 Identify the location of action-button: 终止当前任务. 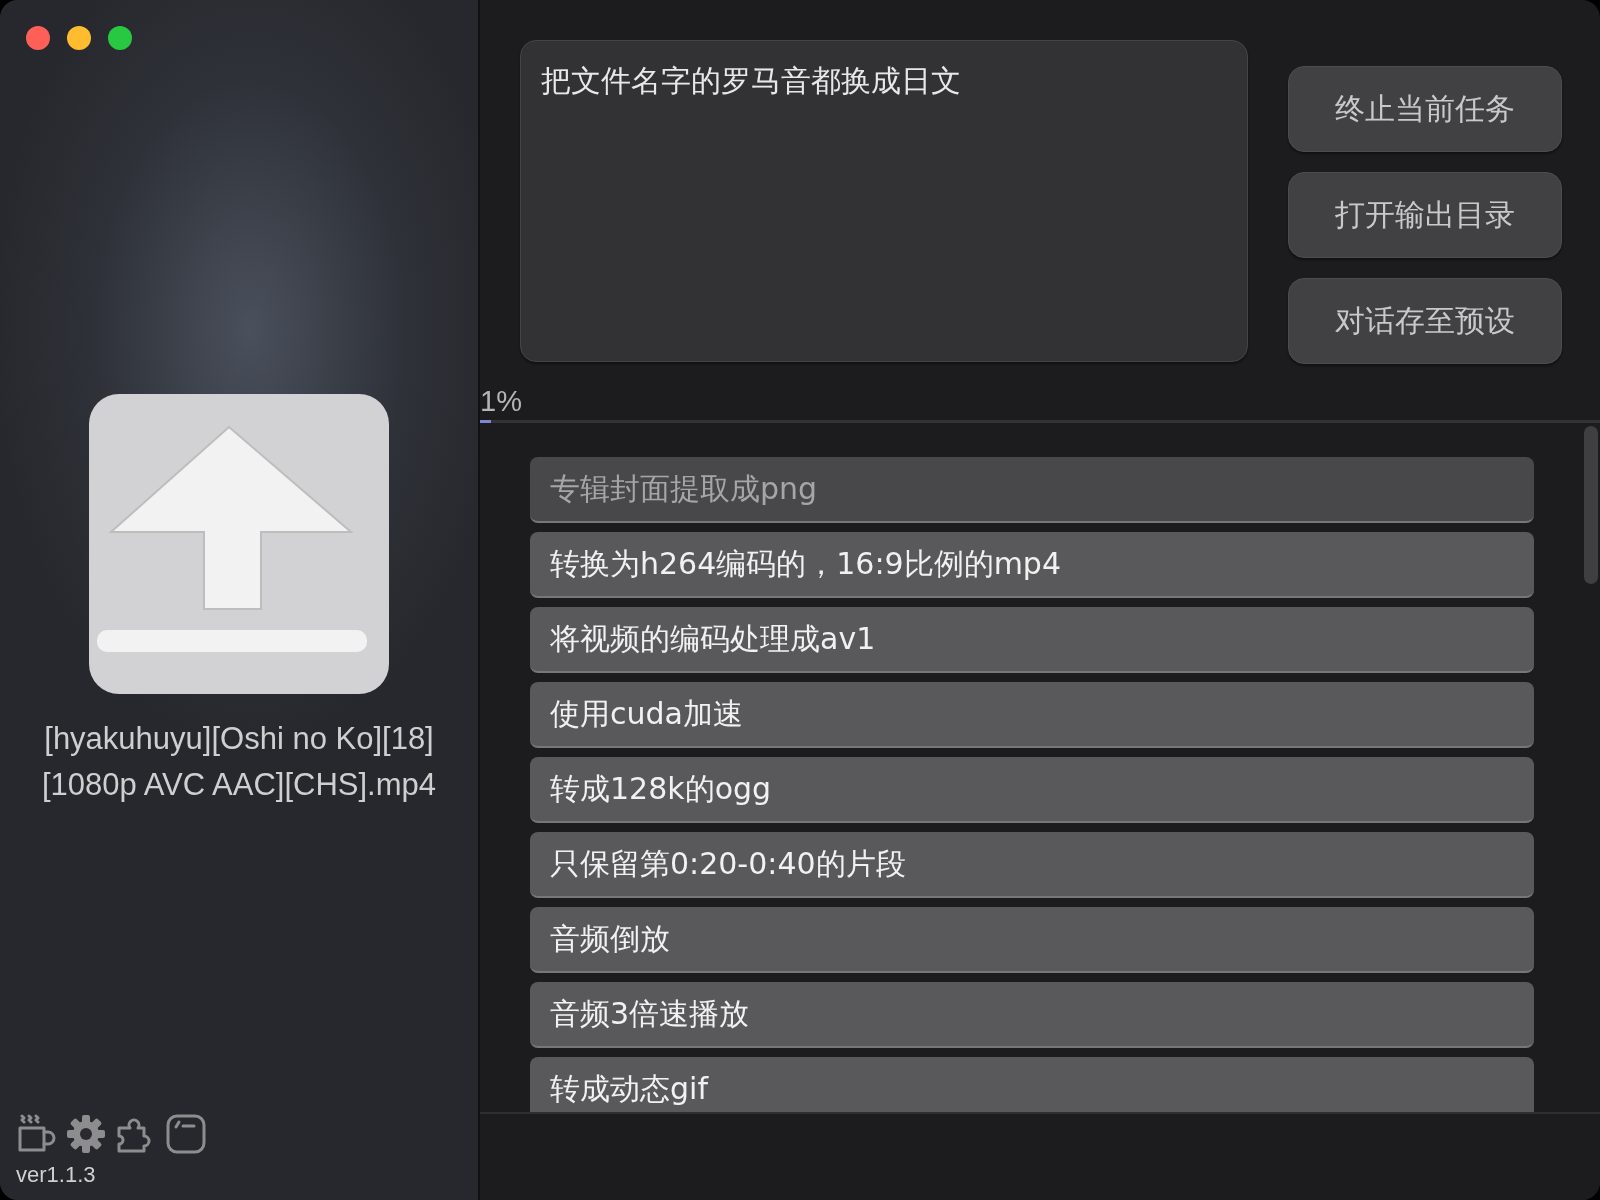
(1425, 109).